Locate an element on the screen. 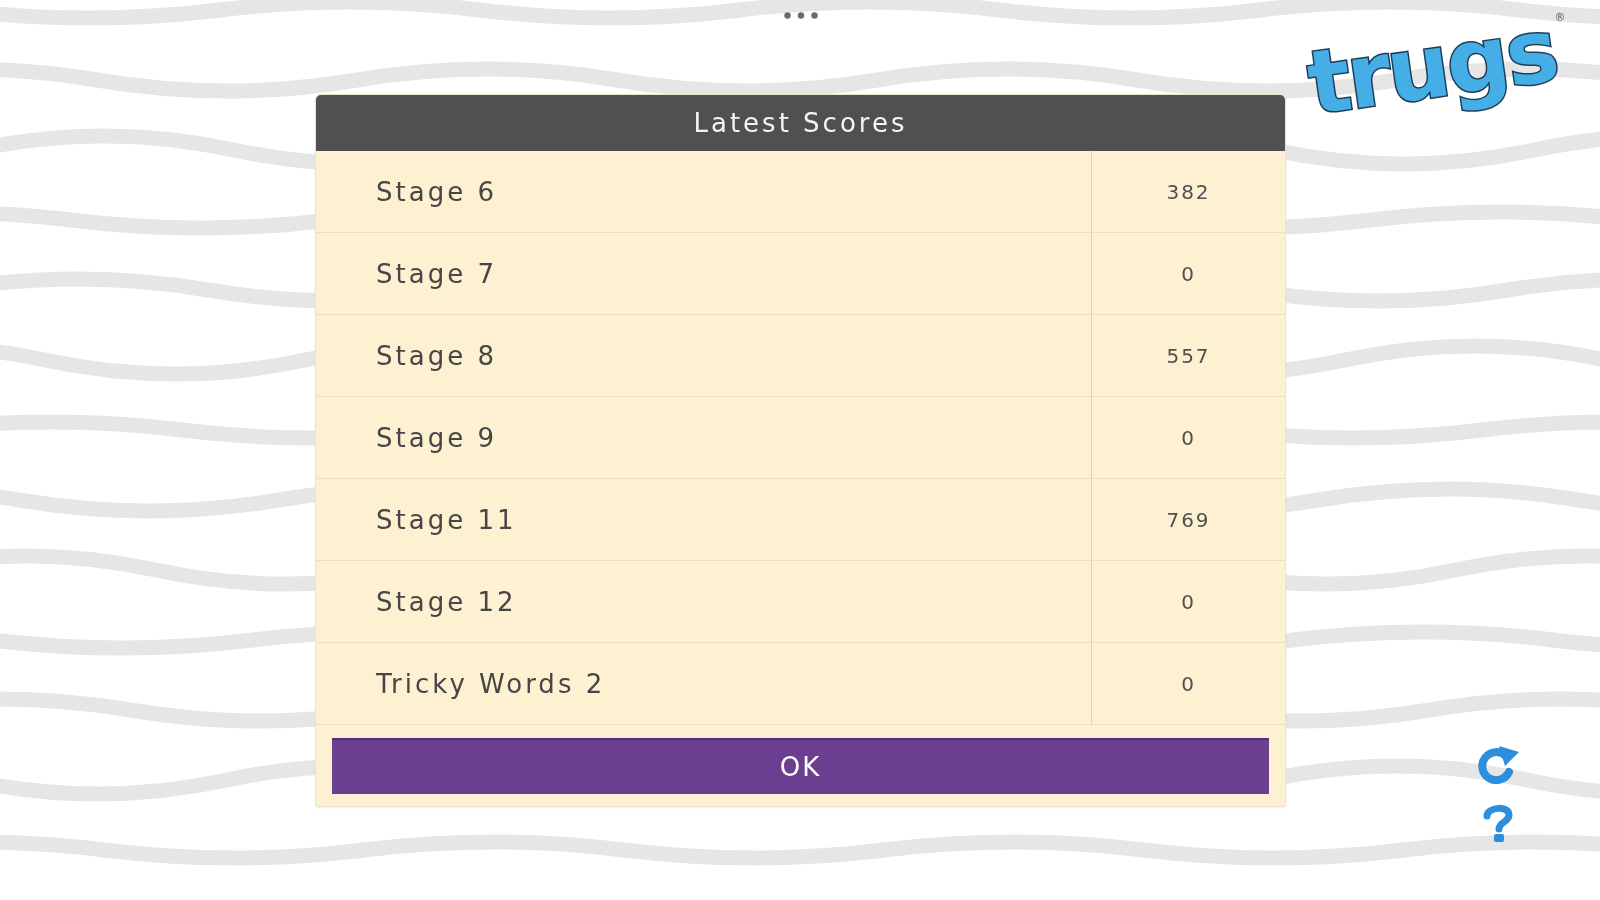 The width and height of the screenshot is (1600, 900). stage-label: Stage 8 is located at coordinates (436, 355).